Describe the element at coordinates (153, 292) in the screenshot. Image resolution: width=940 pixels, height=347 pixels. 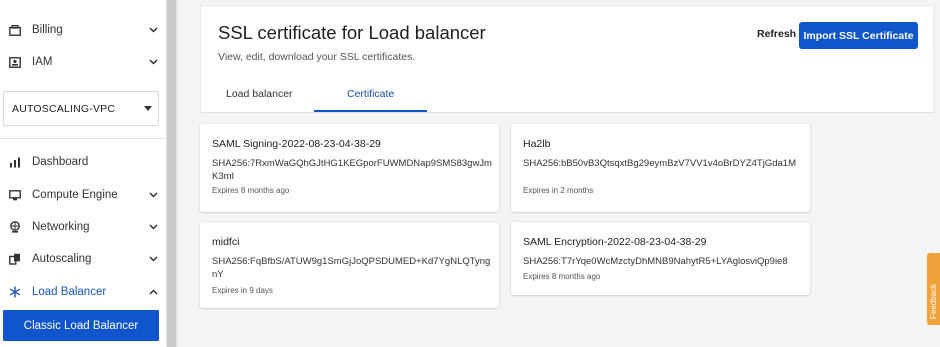
I see `chevron-up-icon` at that location.